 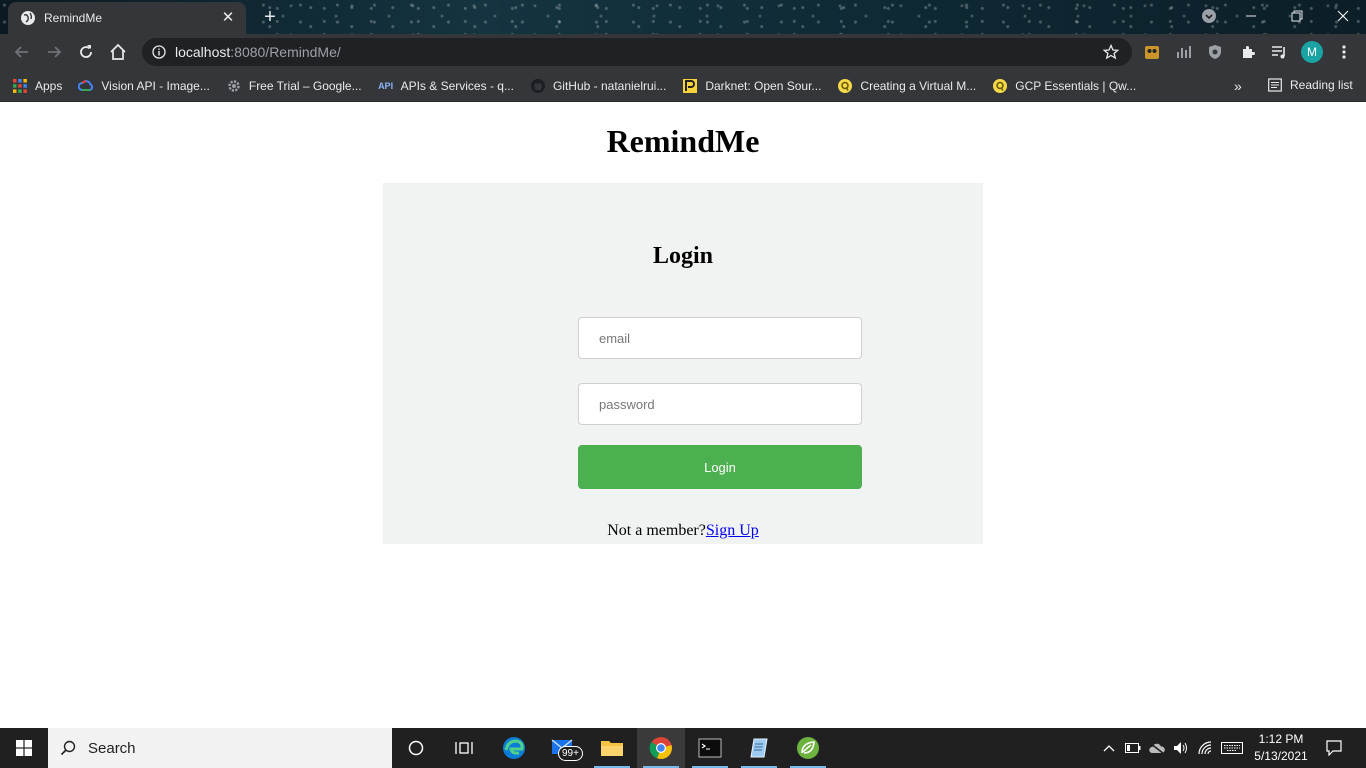 What do you see at coordinates (86, 85) in the screenshot?
I see `google-cloud-icon` at bounding box center [86, 85].